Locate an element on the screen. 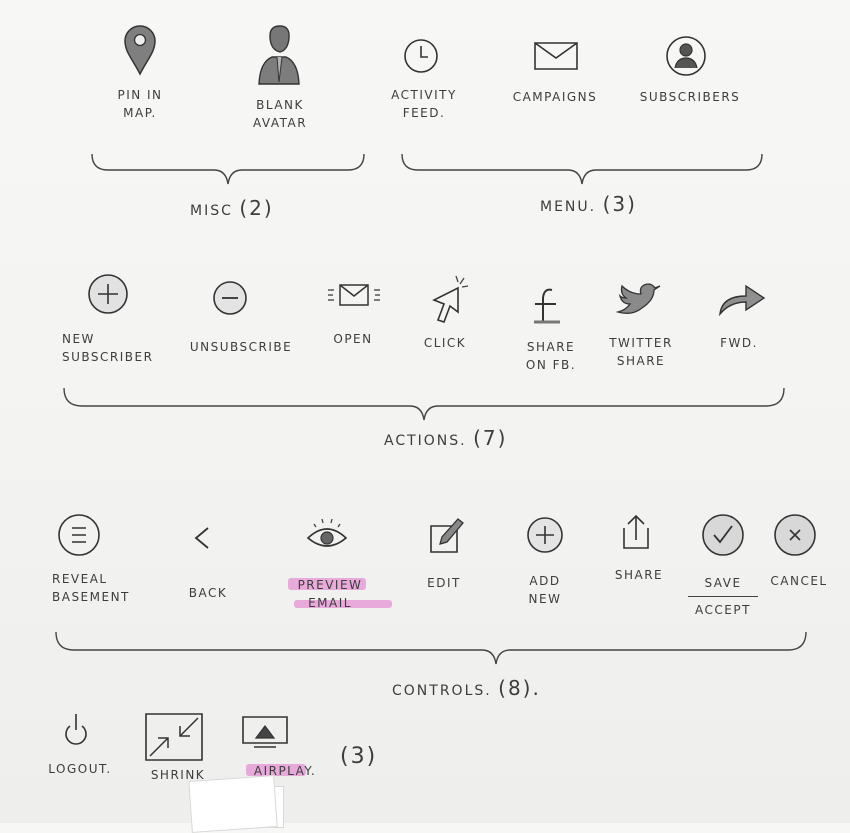 The image size is (850, 833). minus-circle-icon is located at coordinates (230, 298).